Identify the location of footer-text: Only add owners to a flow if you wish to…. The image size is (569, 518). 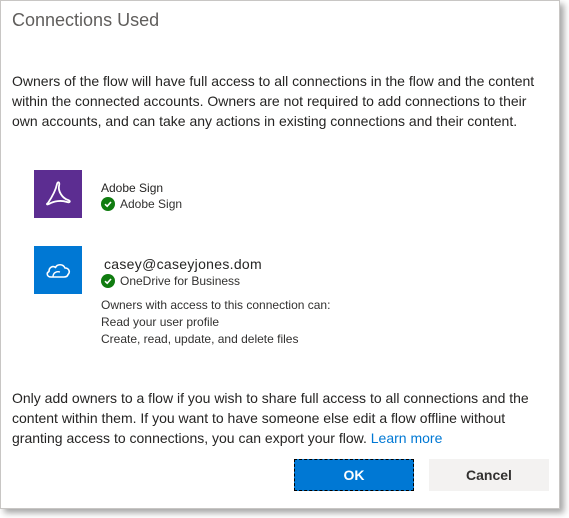
(282, 418).